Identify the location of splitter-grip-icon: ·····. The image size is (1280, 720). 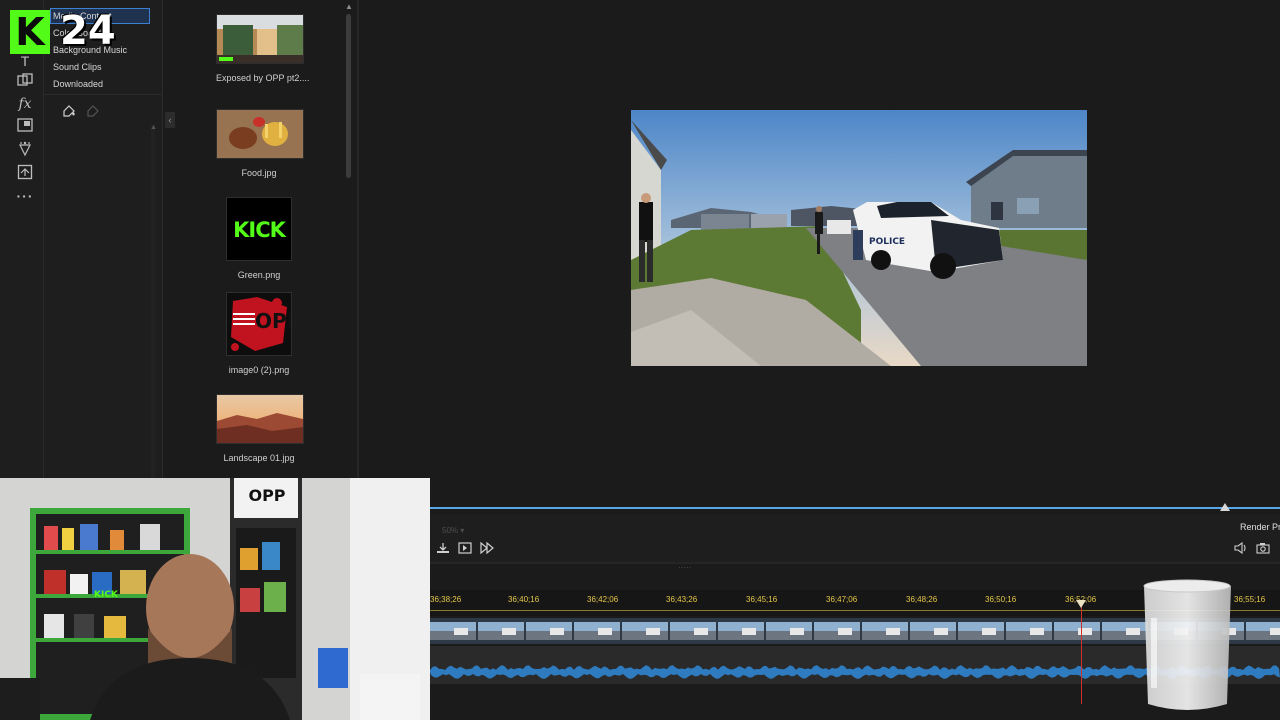
(684, 567).